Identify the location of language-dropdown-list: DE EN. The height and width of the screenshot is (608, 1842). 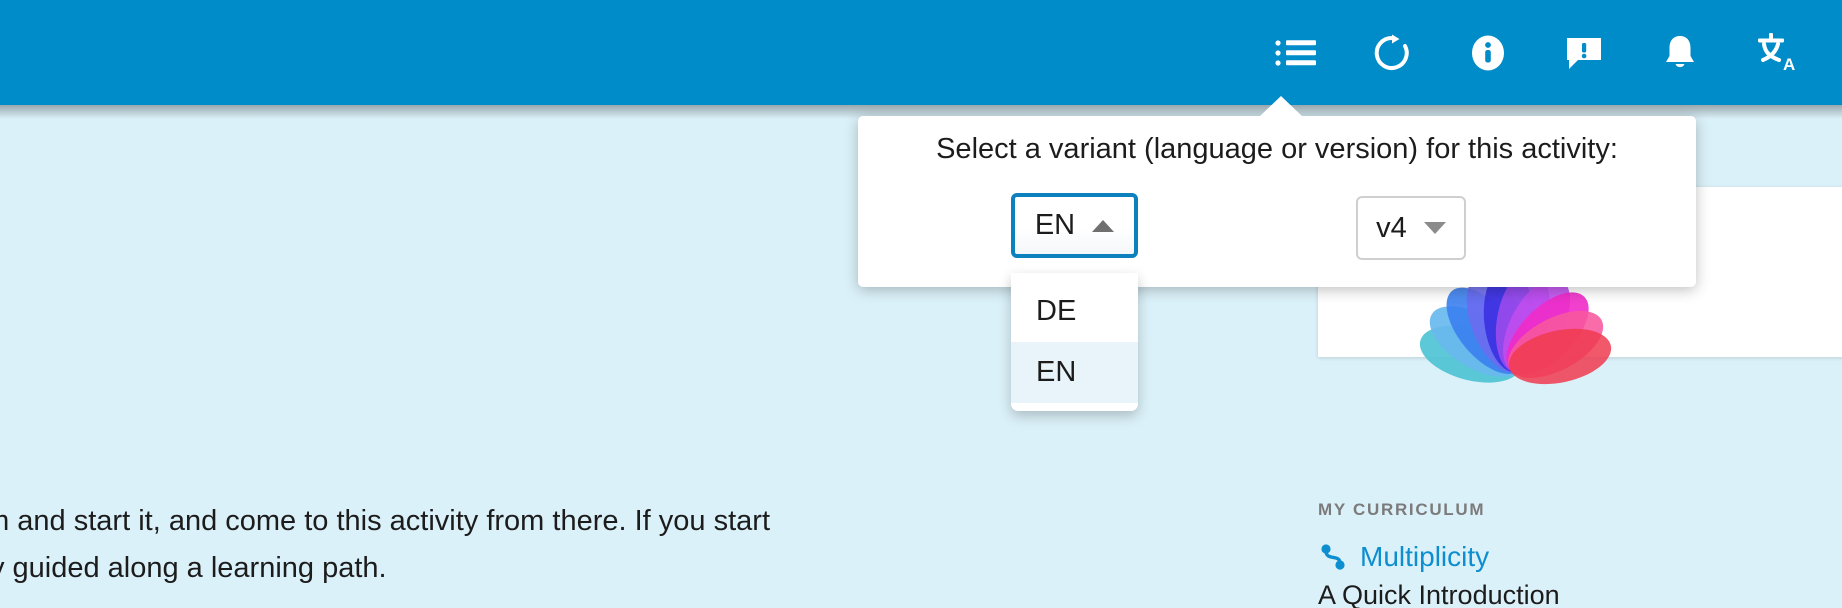
(1074, 342).